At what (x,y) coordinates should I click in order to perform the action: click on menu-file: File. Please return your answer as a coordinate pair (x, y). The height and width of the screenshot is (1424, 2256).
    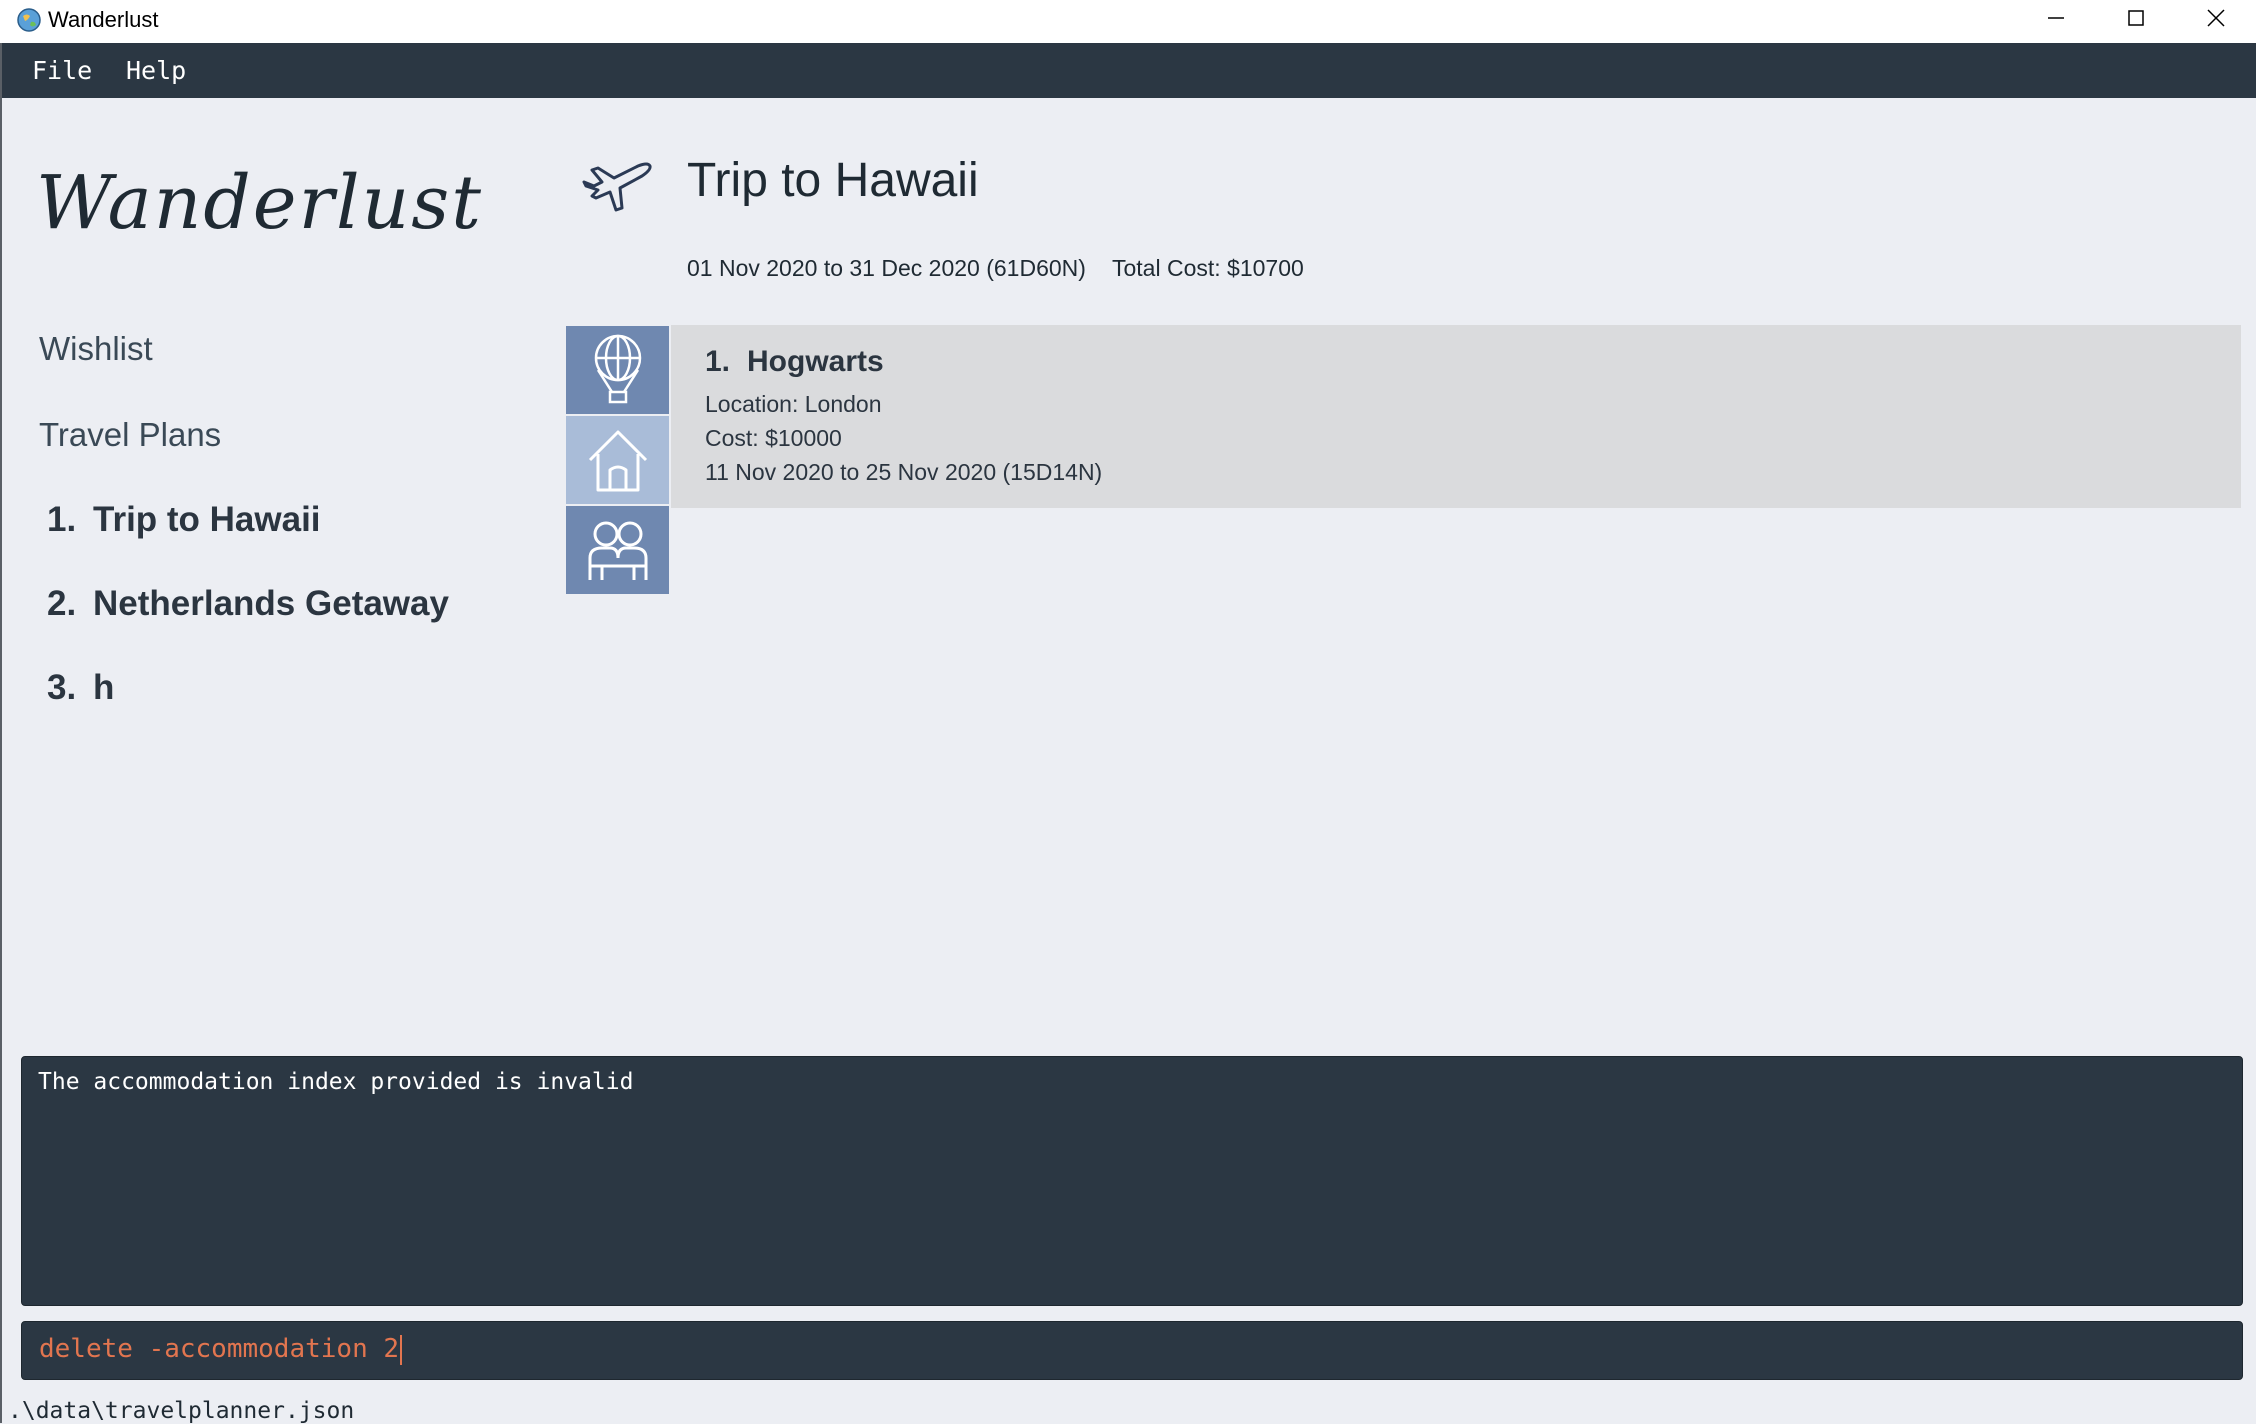
    Looking at the image, I should click on (62, 71).